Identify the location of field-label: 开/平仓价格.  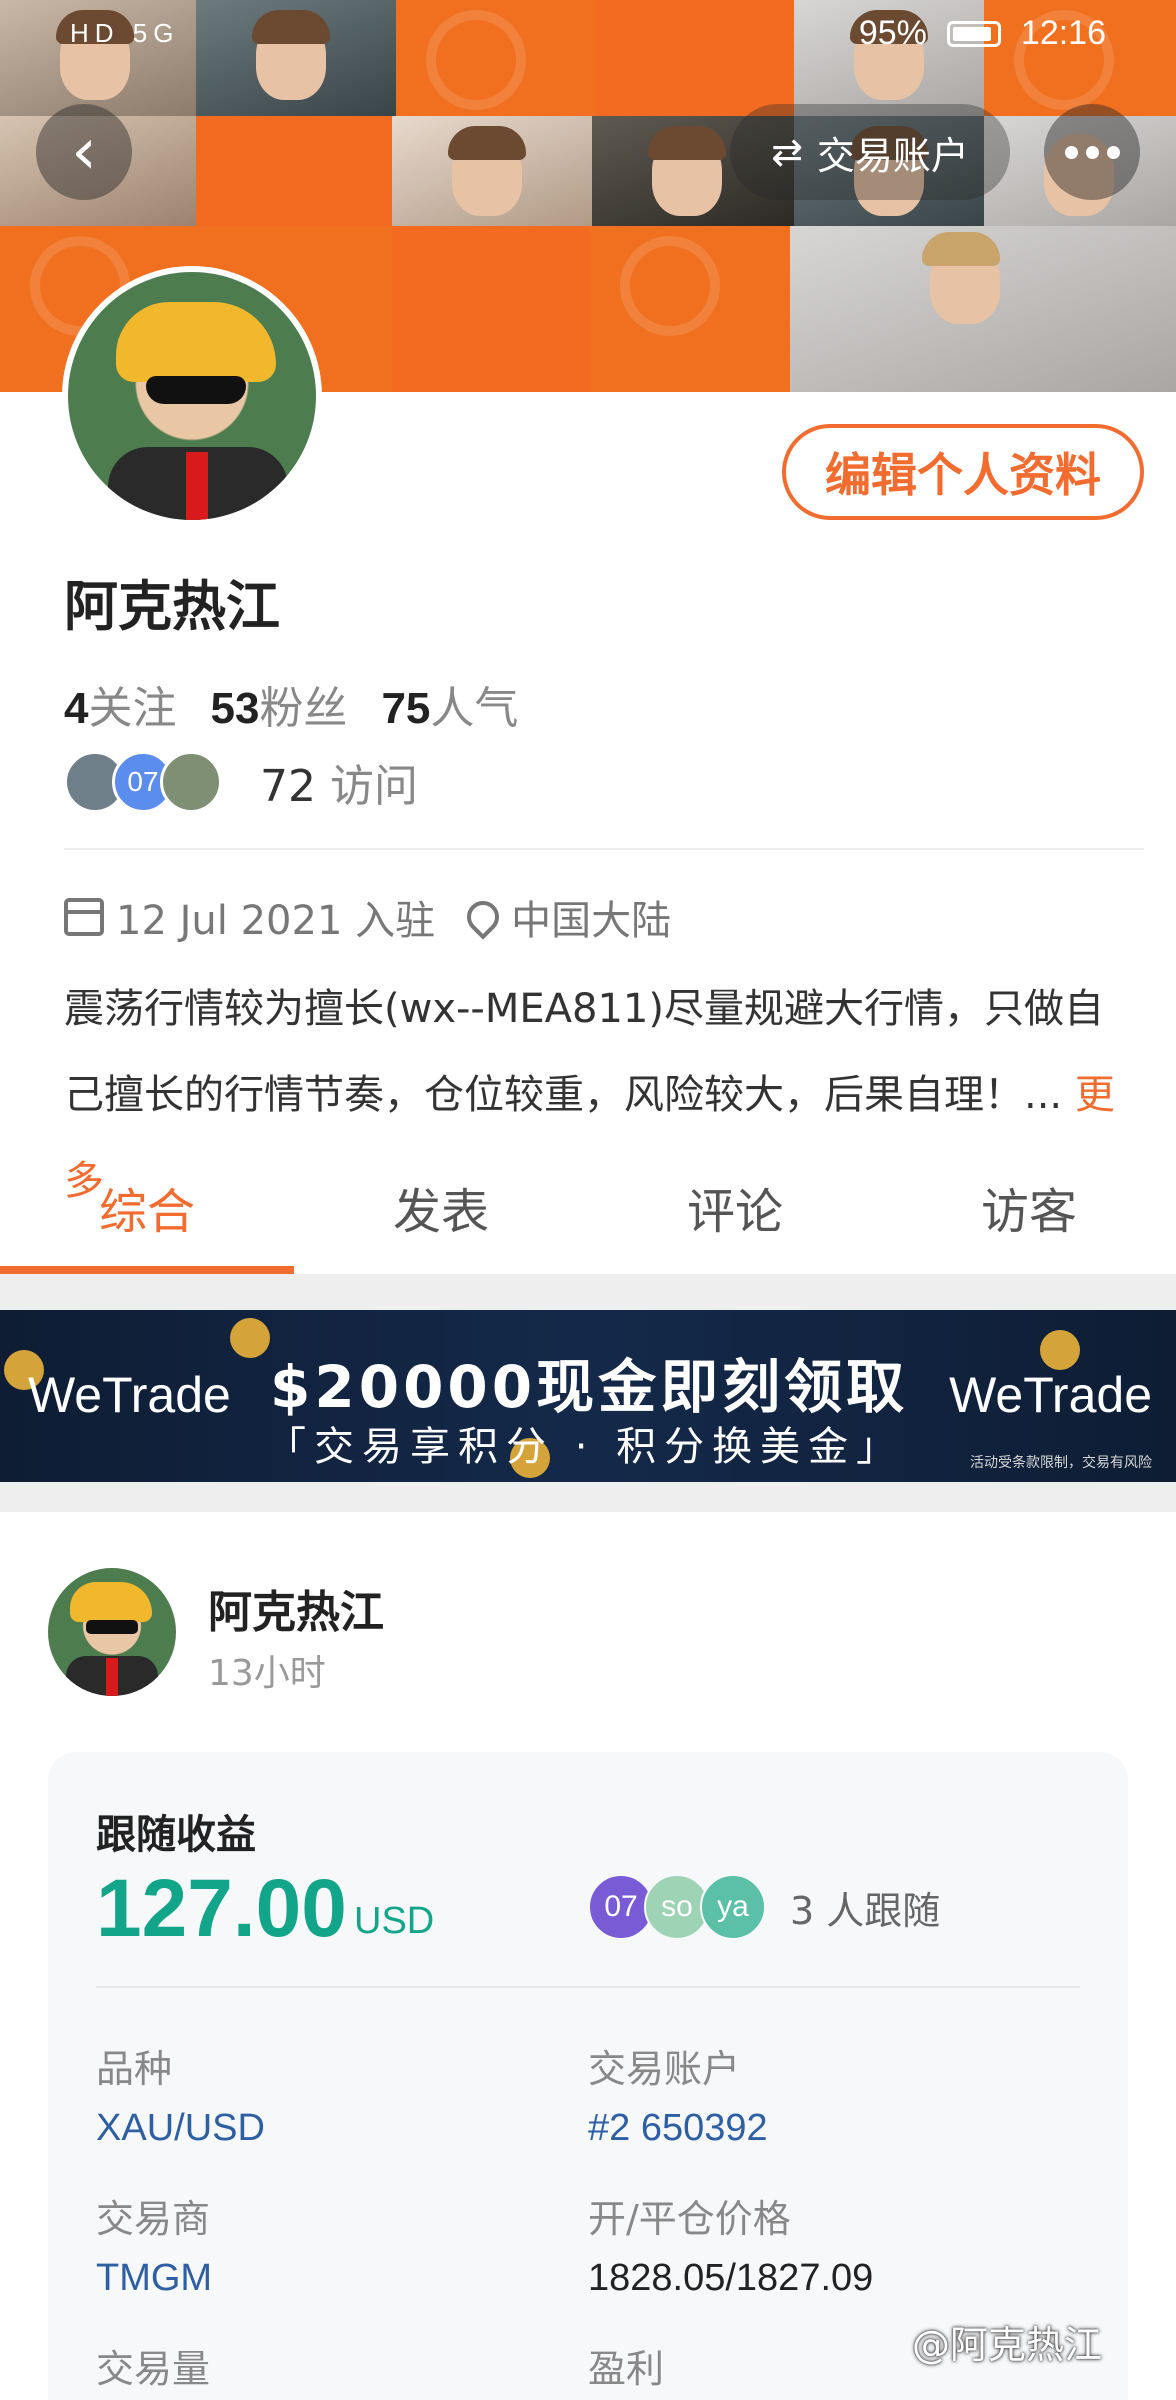
(689, 2219).